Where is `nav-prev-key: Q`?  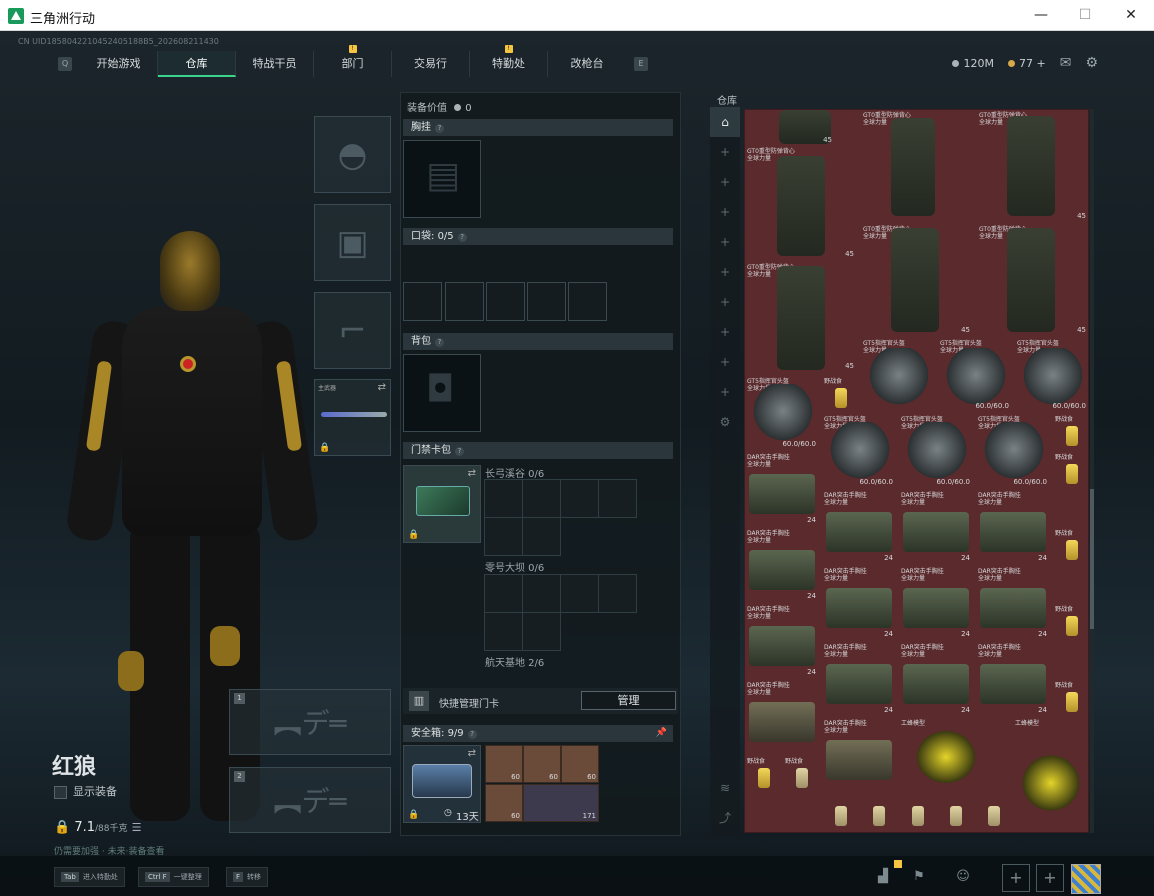
nav-prev-key: Q is located at coordinates (65, 64).